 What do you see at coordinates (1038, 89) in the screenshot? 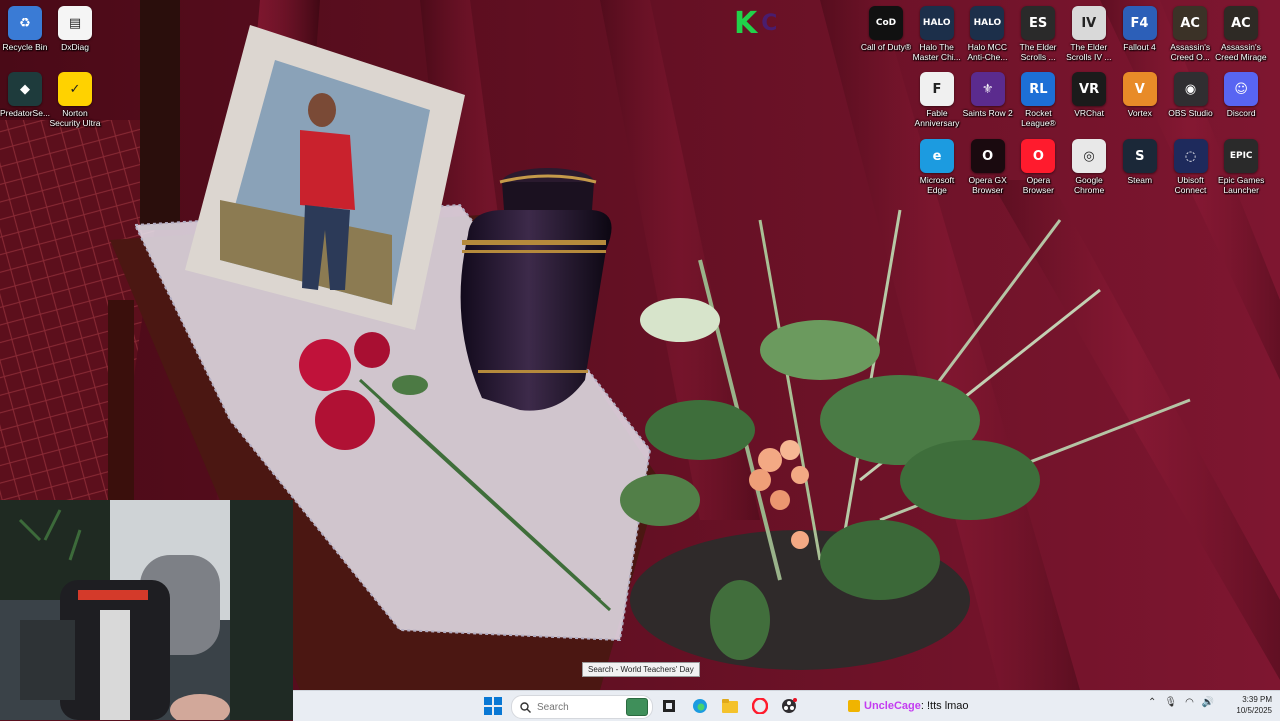
I see `rocket-league-icon: RL` at bounding box center [1038, 89].